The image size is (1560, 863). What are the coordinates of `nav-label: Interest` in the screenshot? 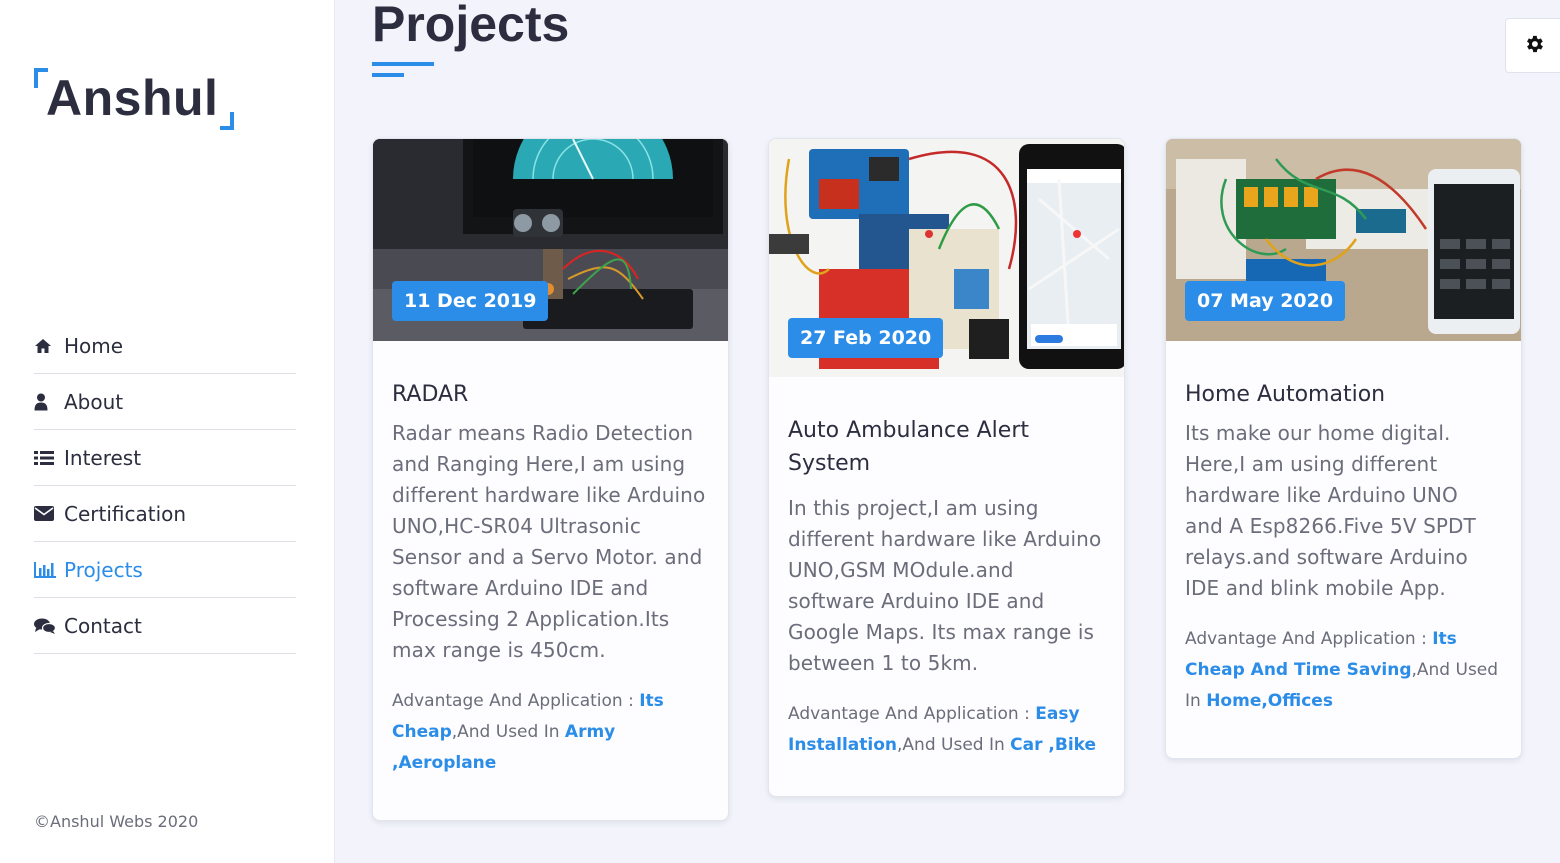 It's located at (103, 457).